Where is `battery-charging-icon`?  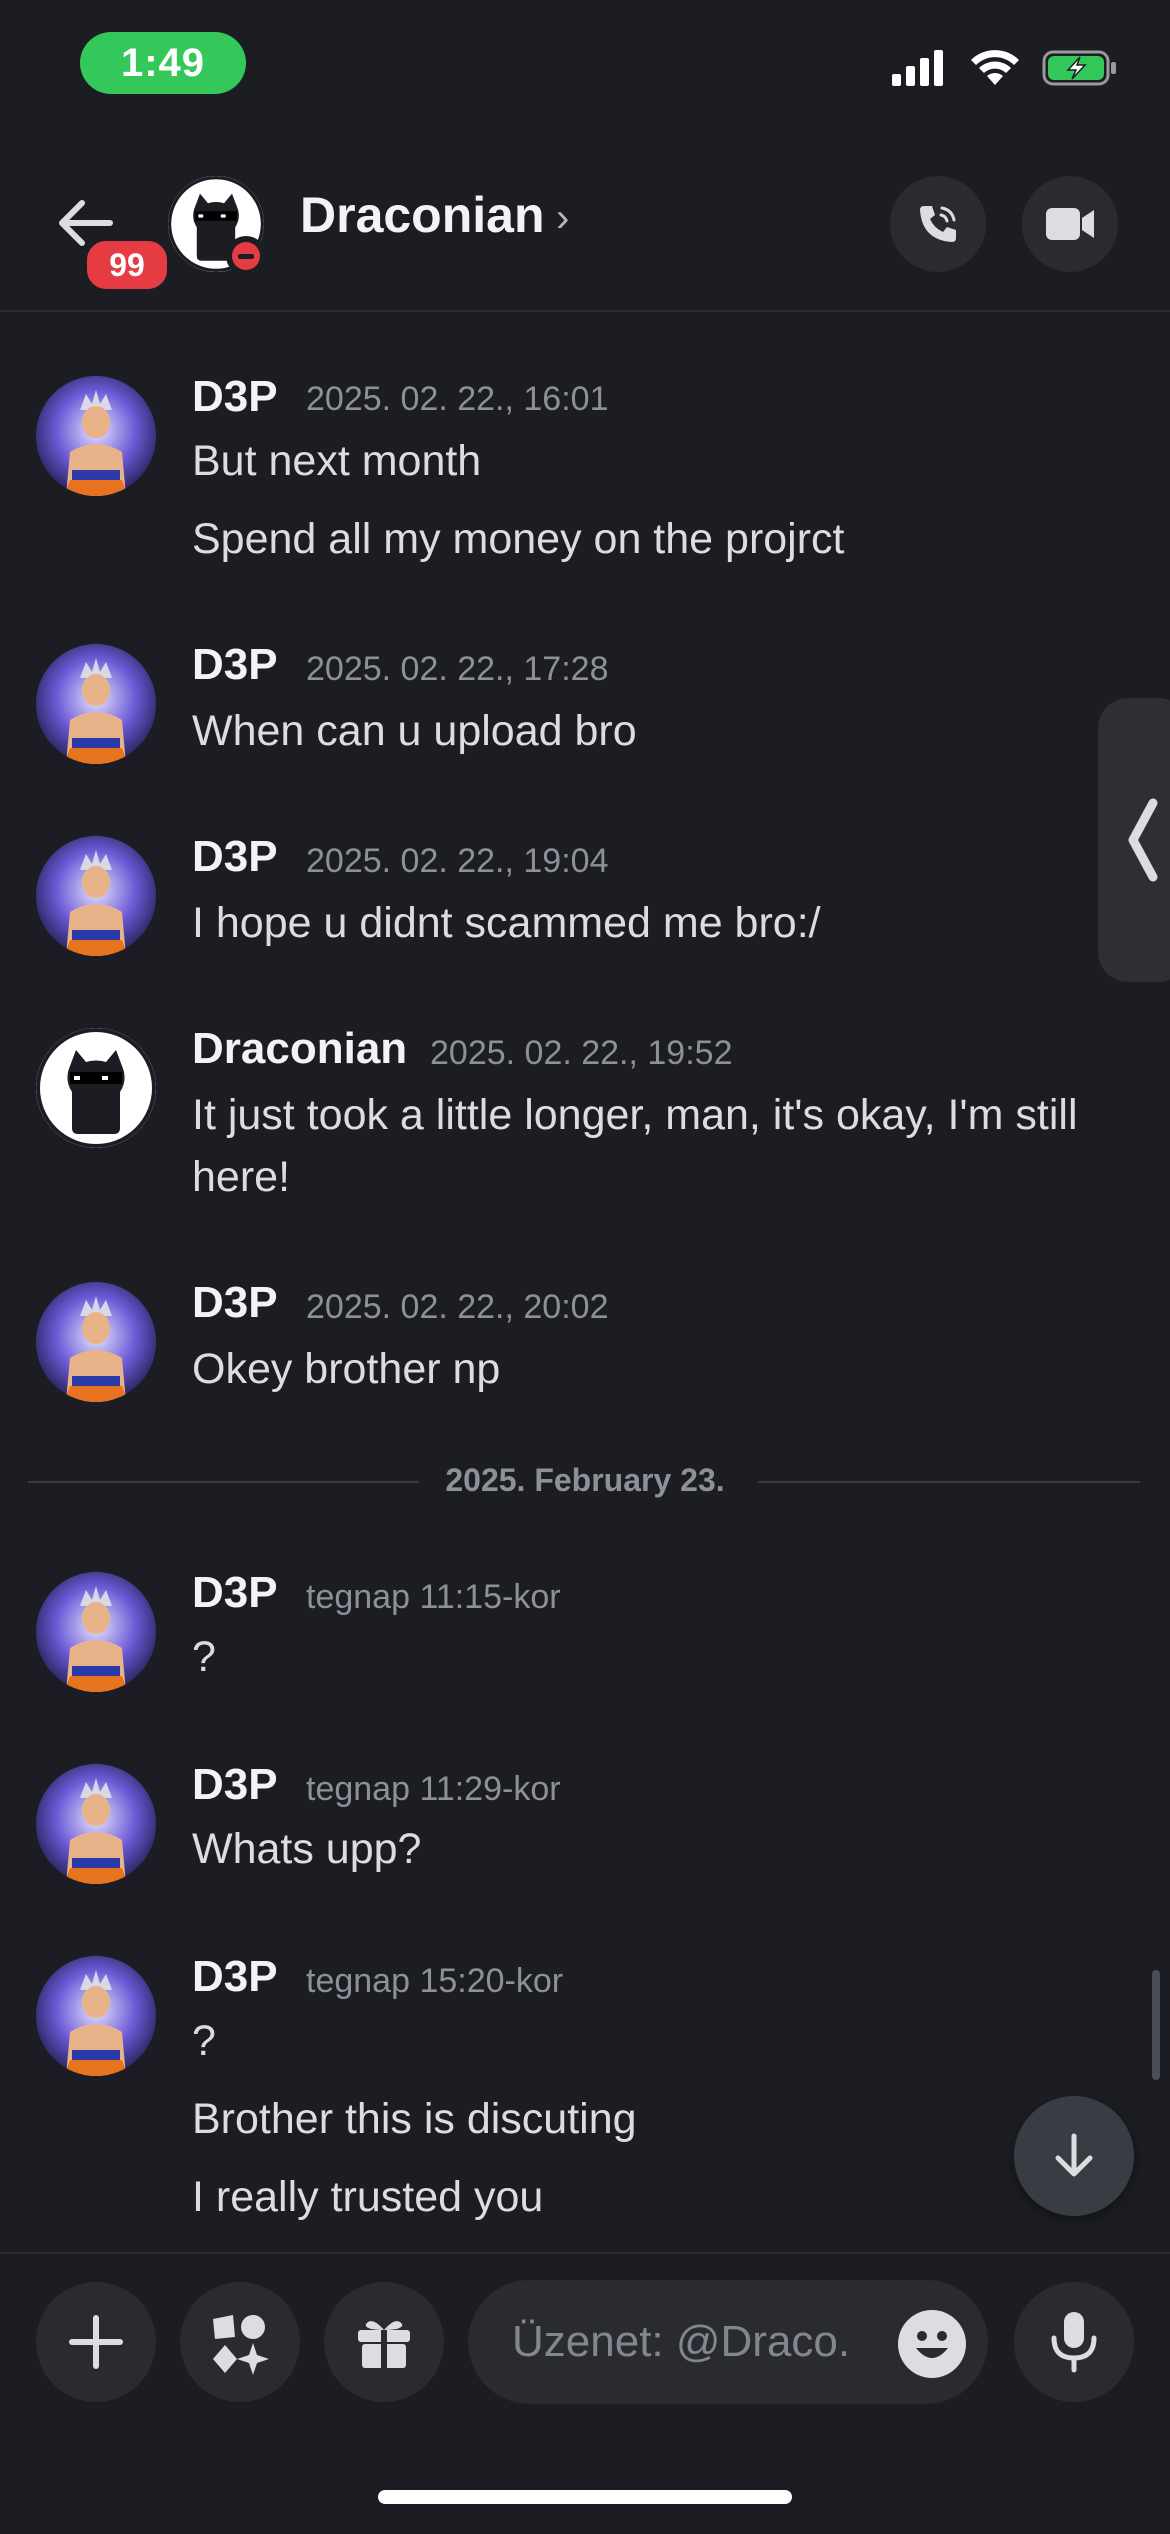
battery-charging-icon is located at coordinates (1079, 68).